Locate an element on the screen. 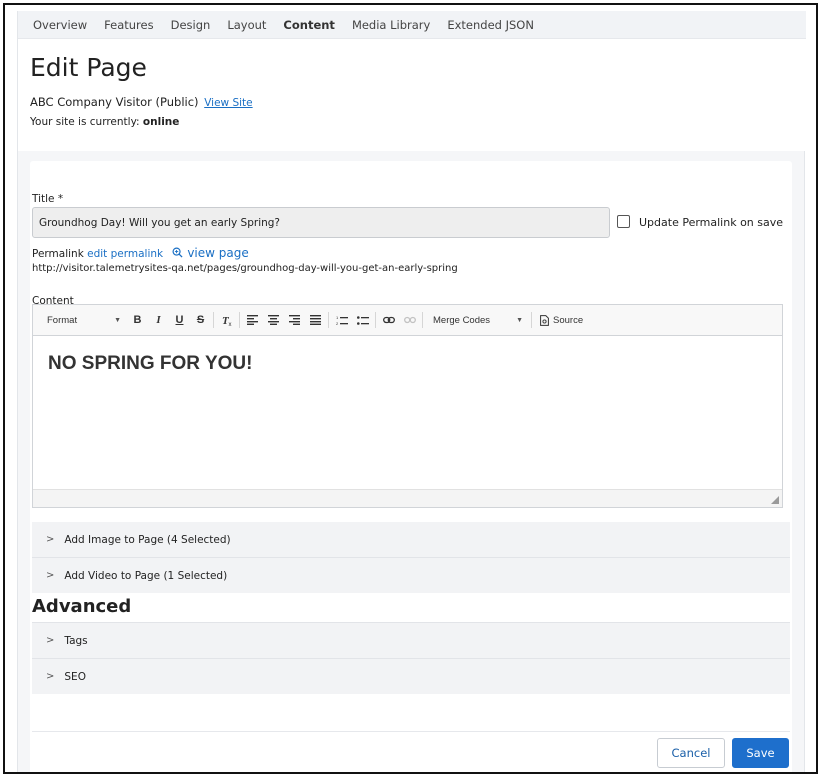 This screenshot has width=821, height=777. accordion-seo: > SEO is located at coordinates (411, 676).